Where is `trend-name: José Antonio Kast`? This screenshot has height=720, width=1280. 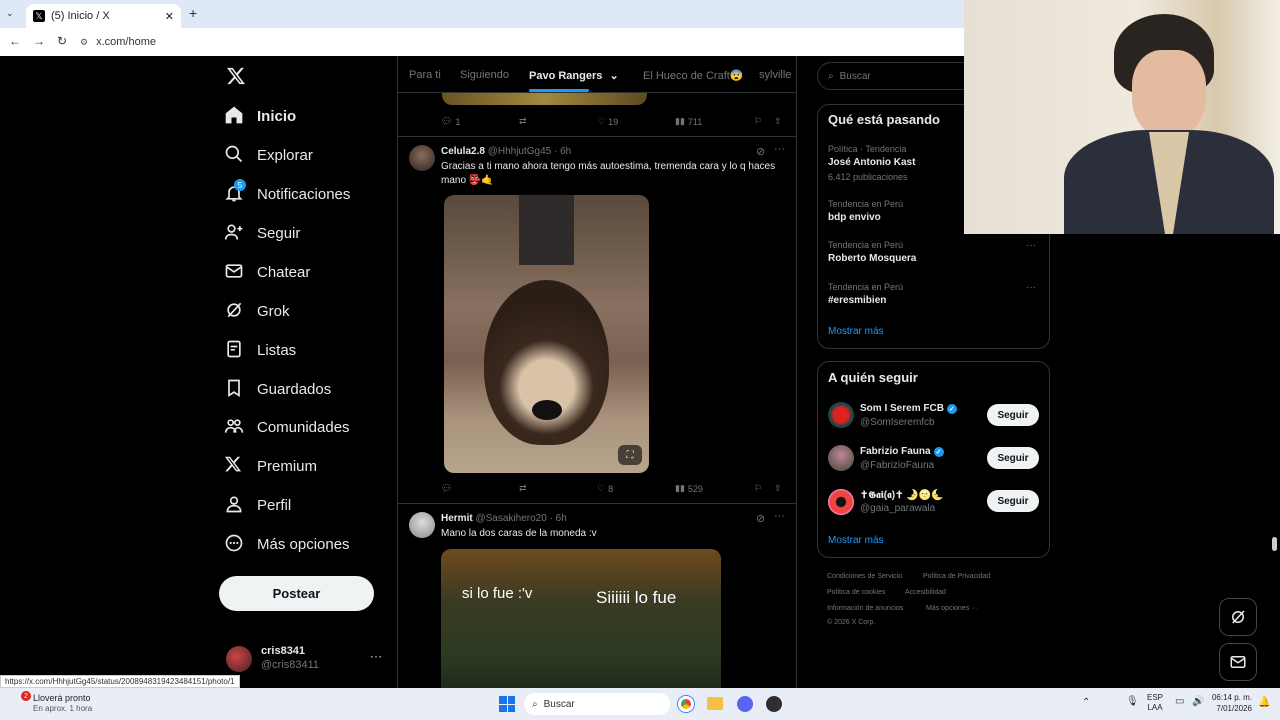 trend-name: José Antonio Kast is located at coordinates (871, 162).